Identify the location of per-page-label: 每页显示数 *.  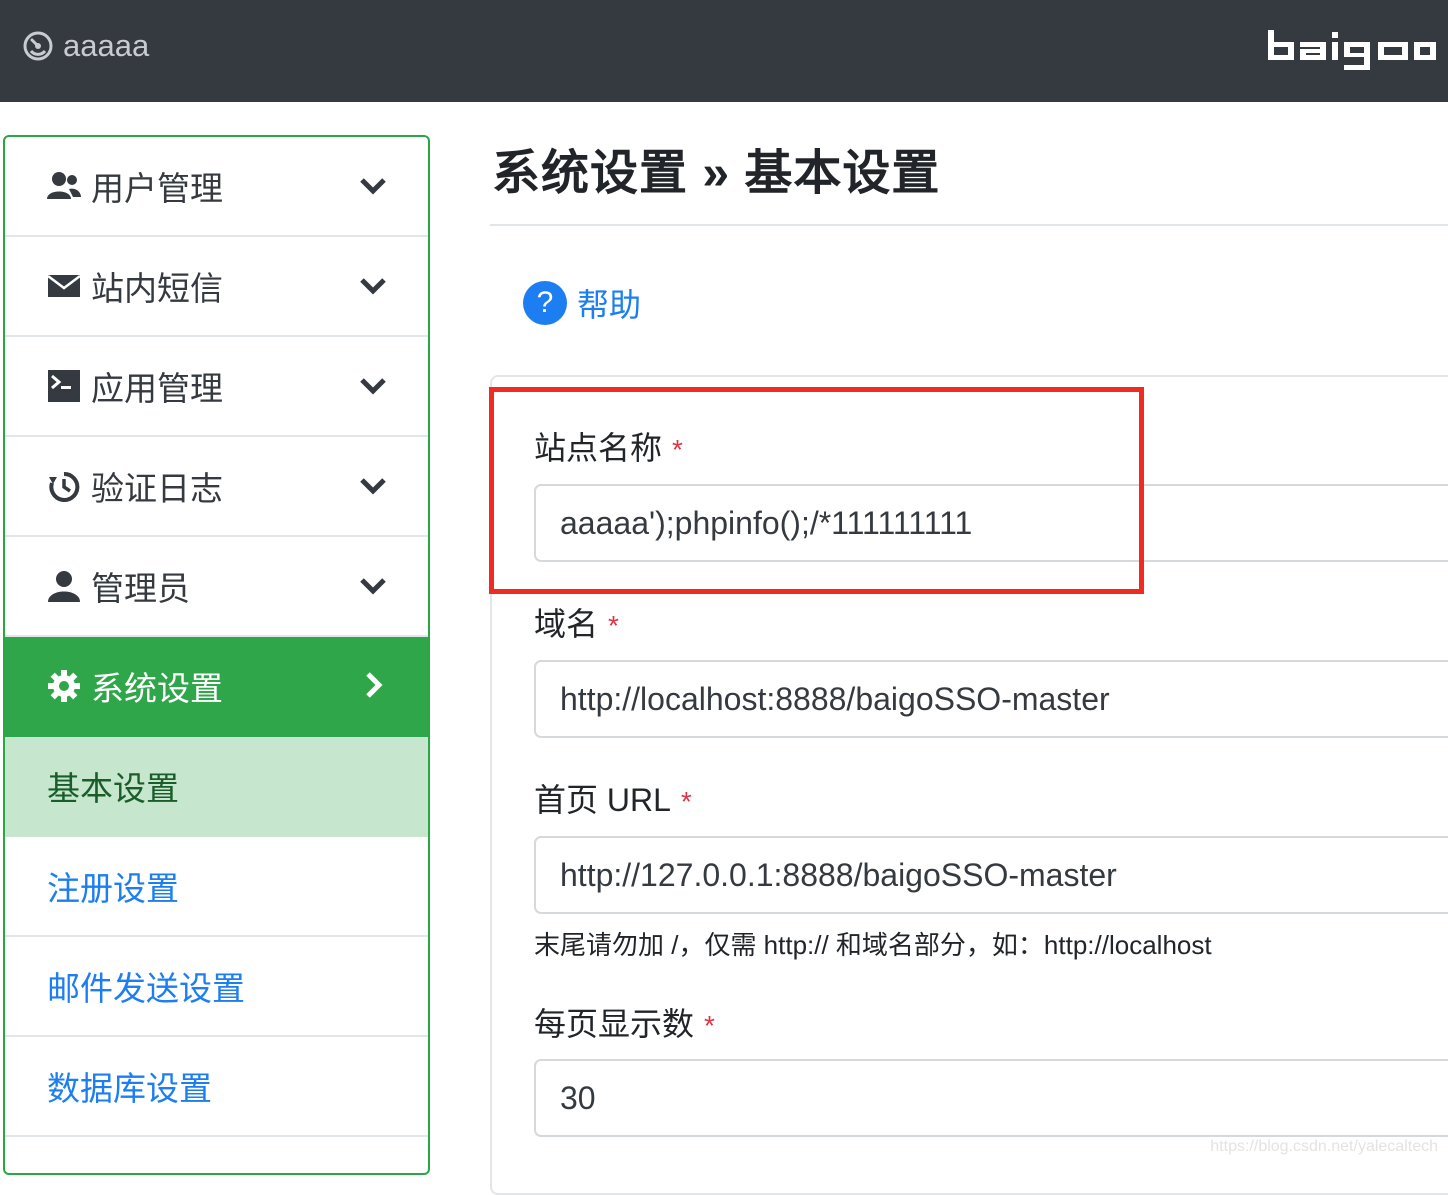
(624, 1022).